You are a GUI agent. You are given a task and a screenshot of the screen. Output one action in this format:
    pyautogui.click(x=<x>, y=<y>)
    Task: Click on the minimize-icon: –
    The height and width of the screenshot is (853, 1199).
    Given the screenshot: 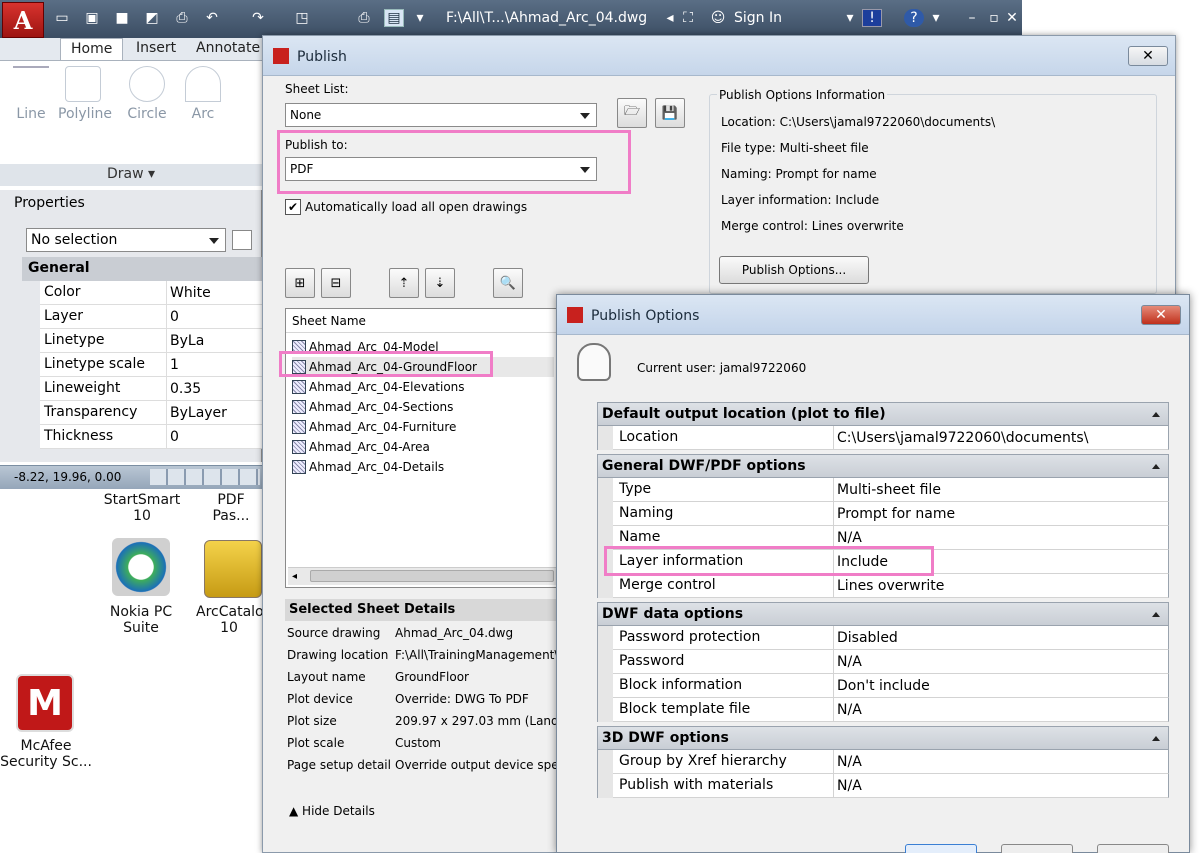 What is the action you would take?
    pyautogui.click(x=972, y=18)
    